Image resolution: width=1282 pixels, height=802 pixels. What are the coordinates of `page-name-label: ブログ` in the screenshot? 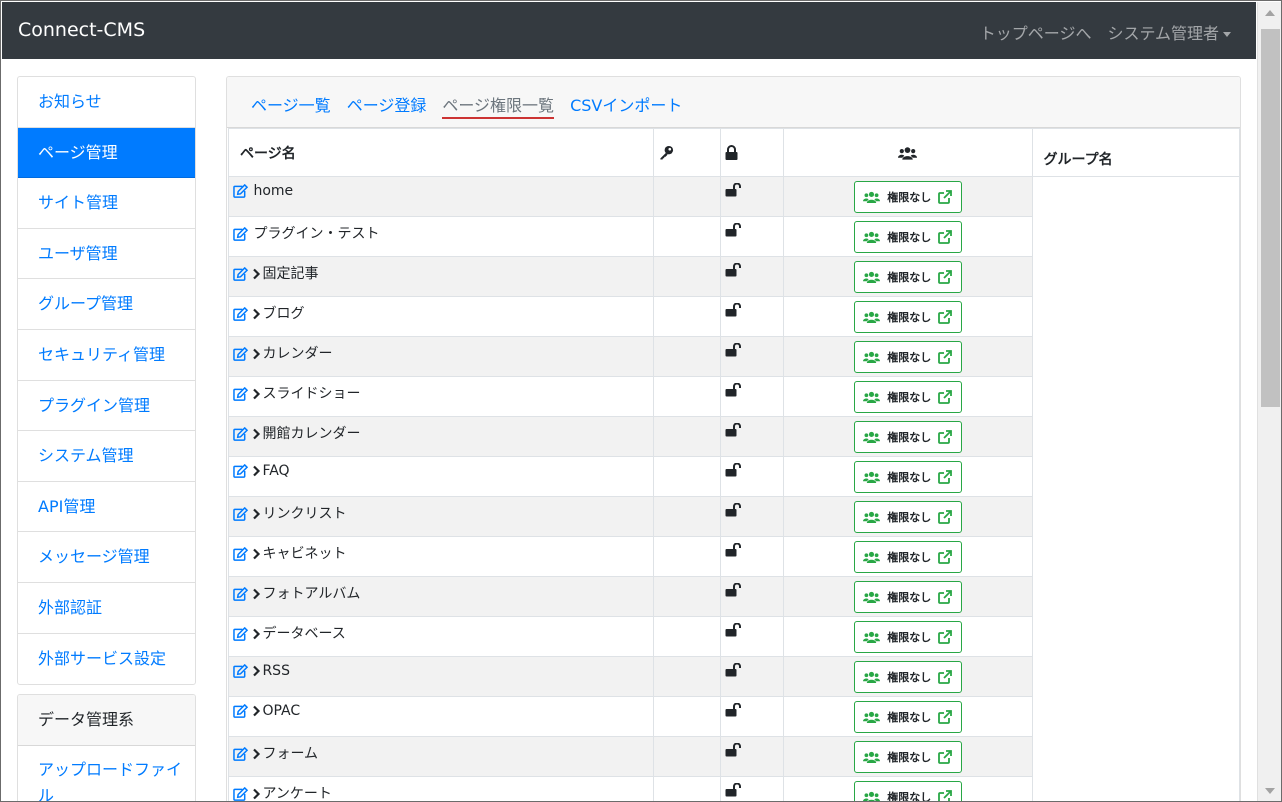 It's located at (283, 314).